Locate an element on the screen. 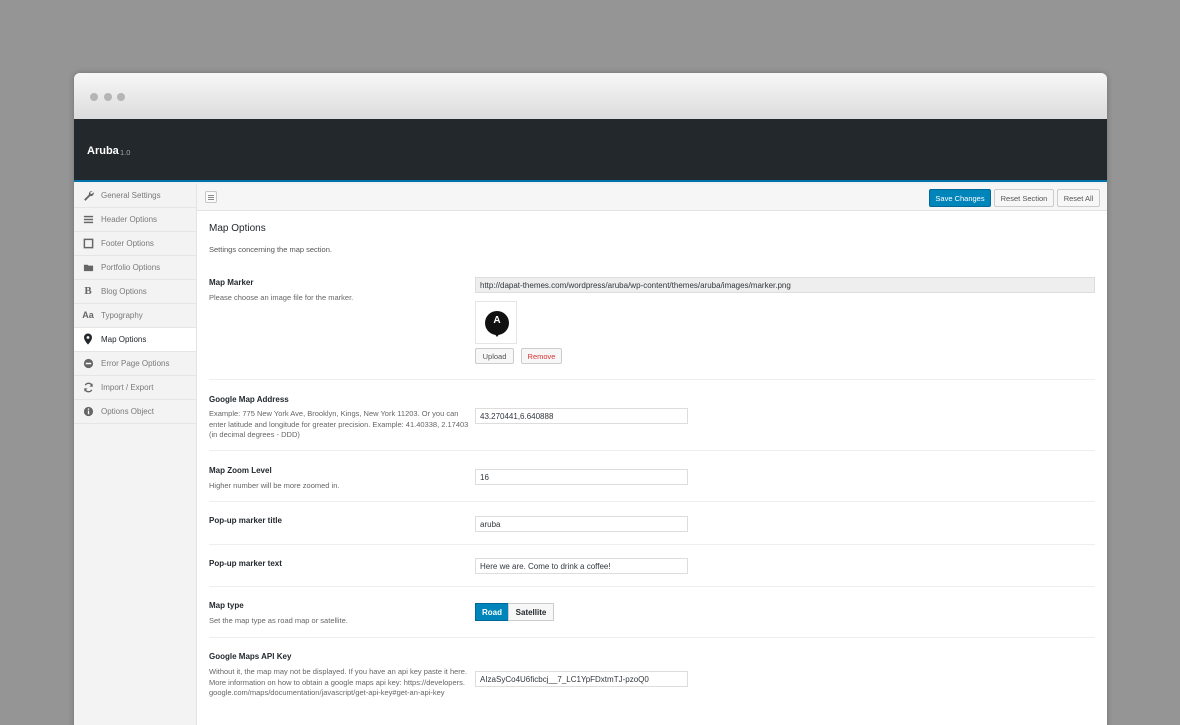  sidebar-item-blog-options: B Blog Options is located at coordinates (135, 292).